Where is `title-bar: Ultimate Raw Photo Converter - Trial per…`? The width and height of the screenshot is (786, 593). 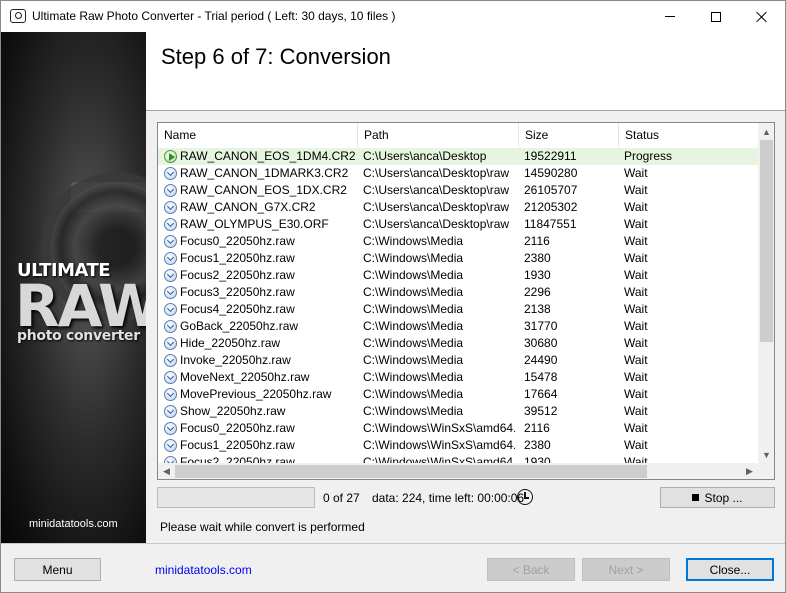 title-bar: Ultimate Raw Photo Converter - Trial per… is located at coordinates (393, 16).